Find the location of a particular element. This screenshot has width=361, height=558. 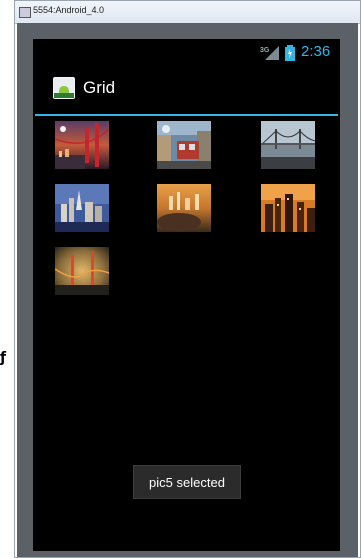

action-bar-divider is located at coordinates (186, 115).